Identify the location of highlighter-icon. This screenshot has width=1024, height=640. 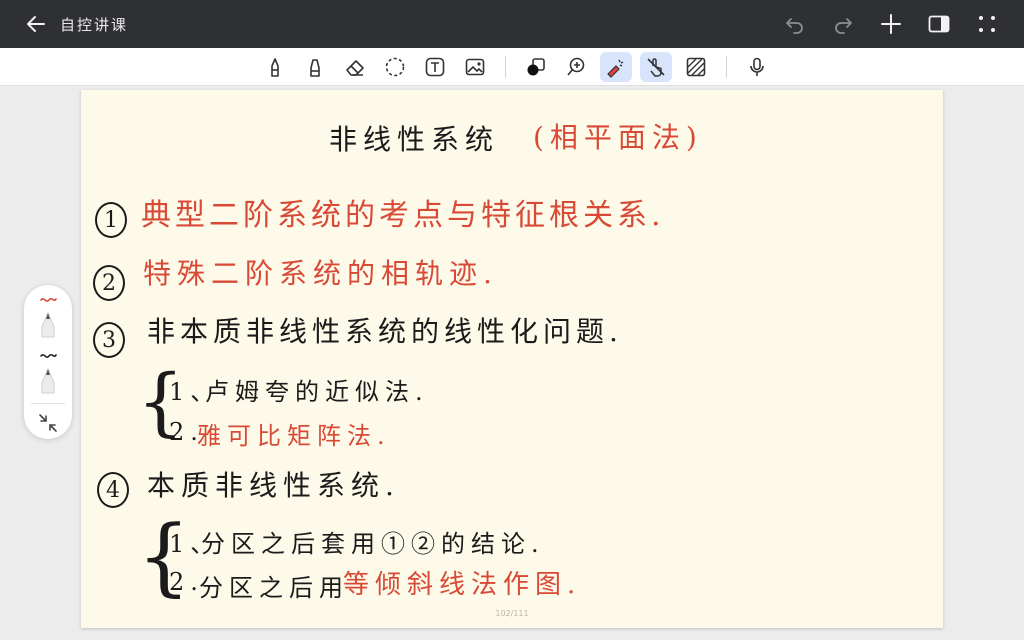
(315, 67).